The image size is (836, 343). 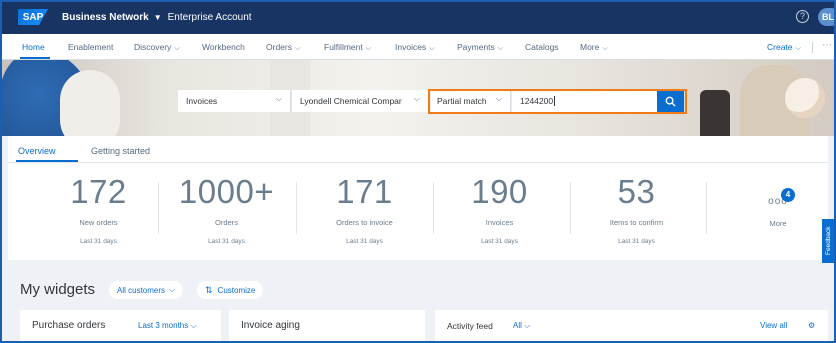 What do you see at coordinates (230, 290) in the screenshot?
I see `customize-button: ⇅ Customize` at bounding box center [230, 290].